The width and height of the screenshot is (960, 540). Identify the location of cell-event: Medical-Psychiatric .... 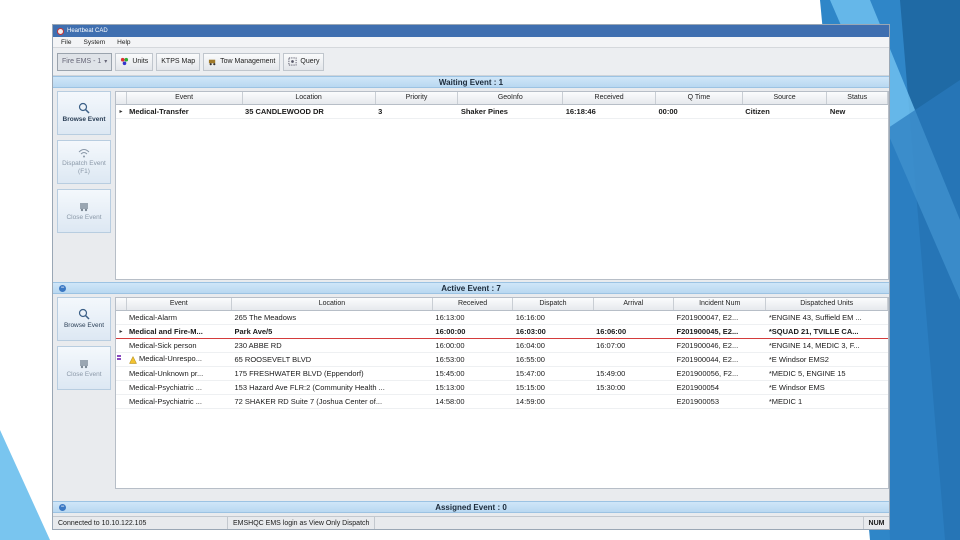
(179, 401).